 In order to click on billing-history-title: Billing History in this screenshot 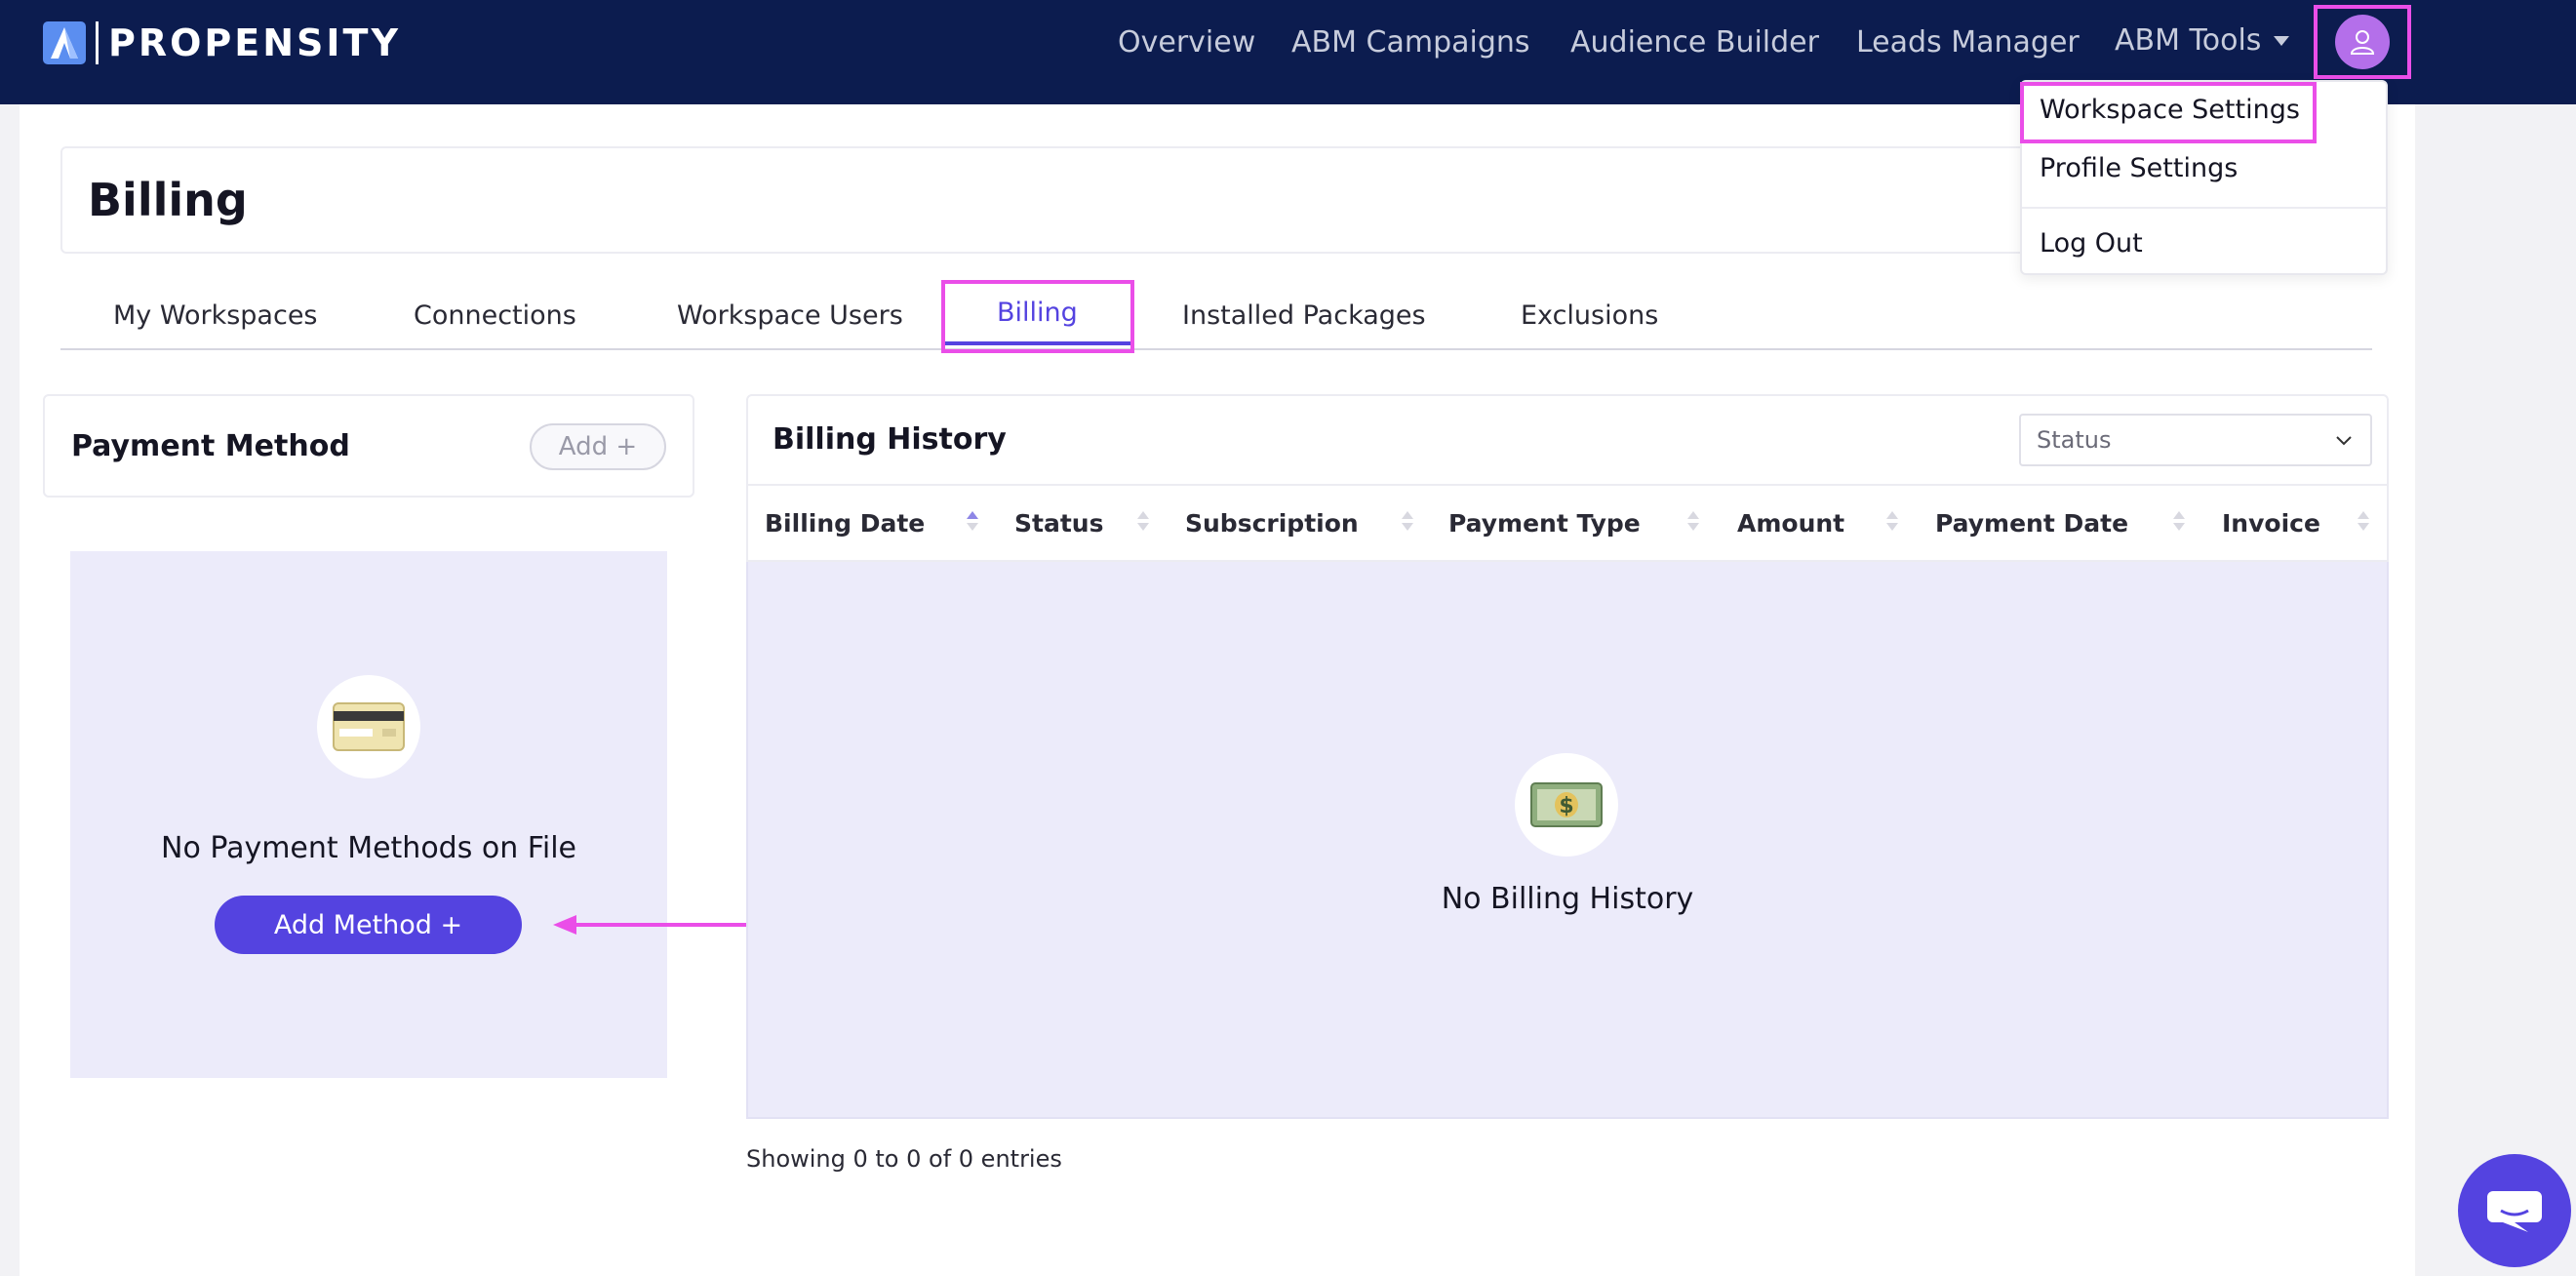, I will do `click(890, 439)`.